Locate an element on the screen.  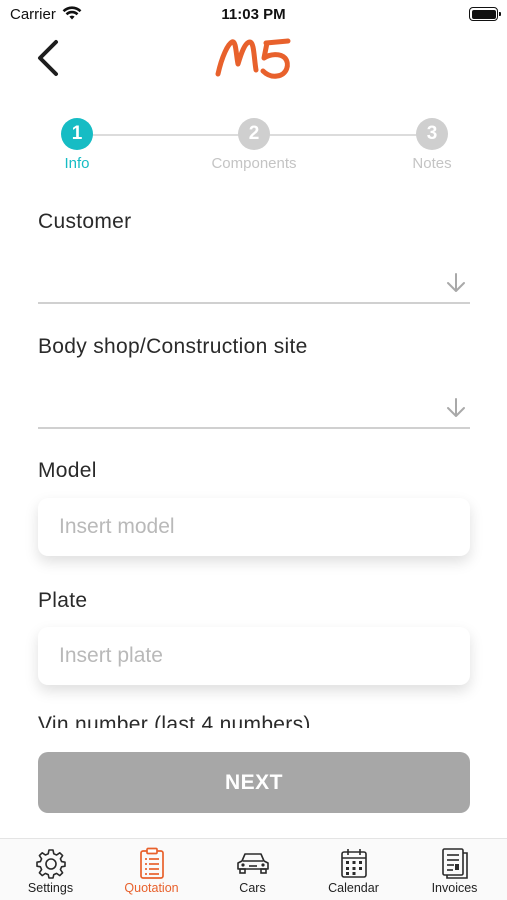
plate-label: Plate is located at coordinates (63, 600).